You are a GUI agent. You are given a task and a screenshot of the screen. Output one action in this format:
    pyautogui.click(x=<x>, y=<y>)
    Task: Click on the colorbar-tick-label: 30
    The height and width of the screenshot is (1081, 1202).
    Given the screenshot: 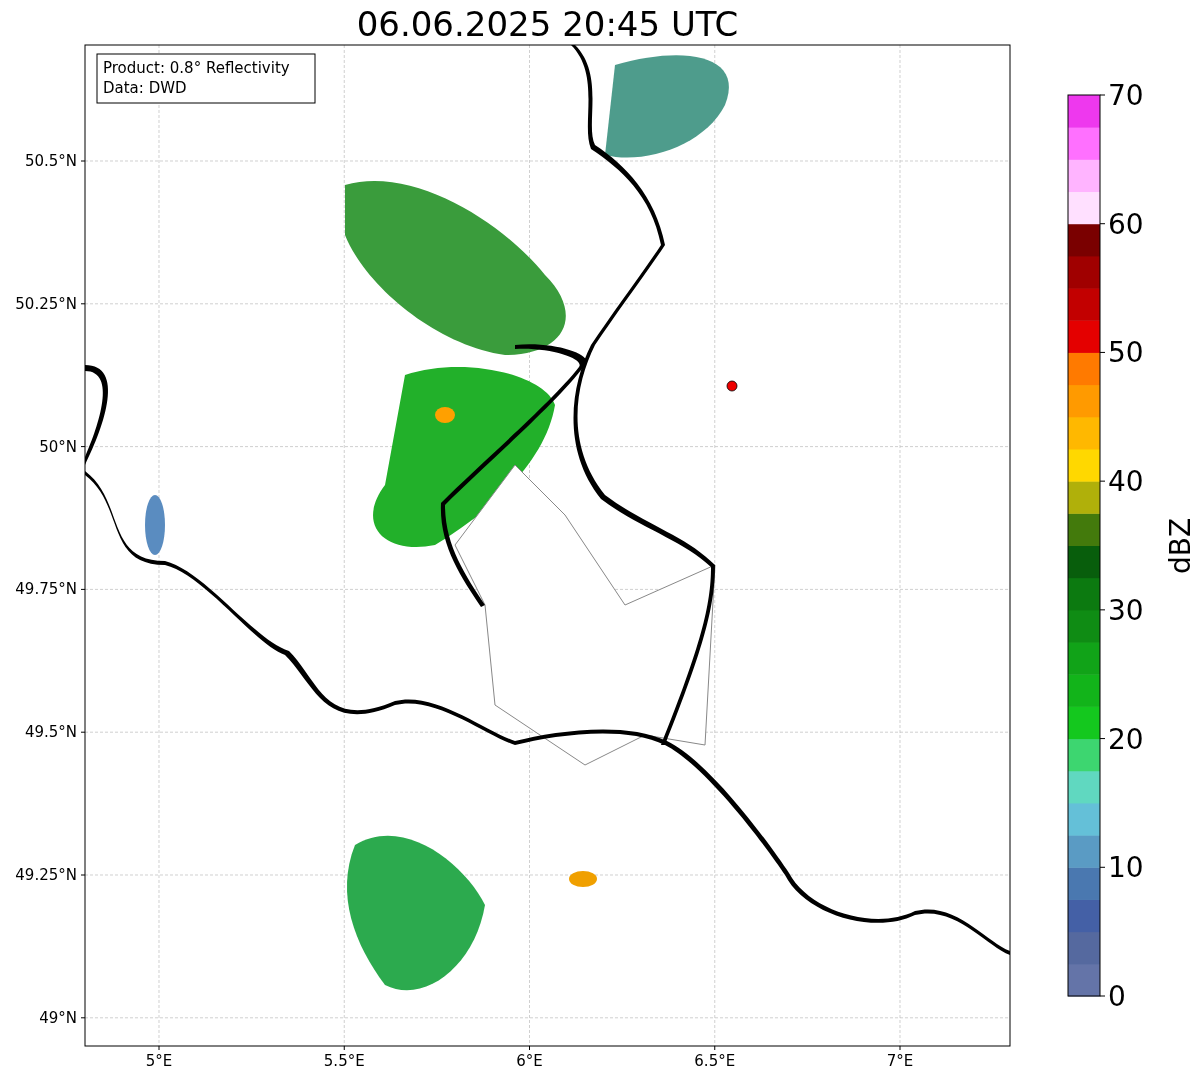 What is the action you would take?
    pyautogui.click(x=1126, y=610)
    